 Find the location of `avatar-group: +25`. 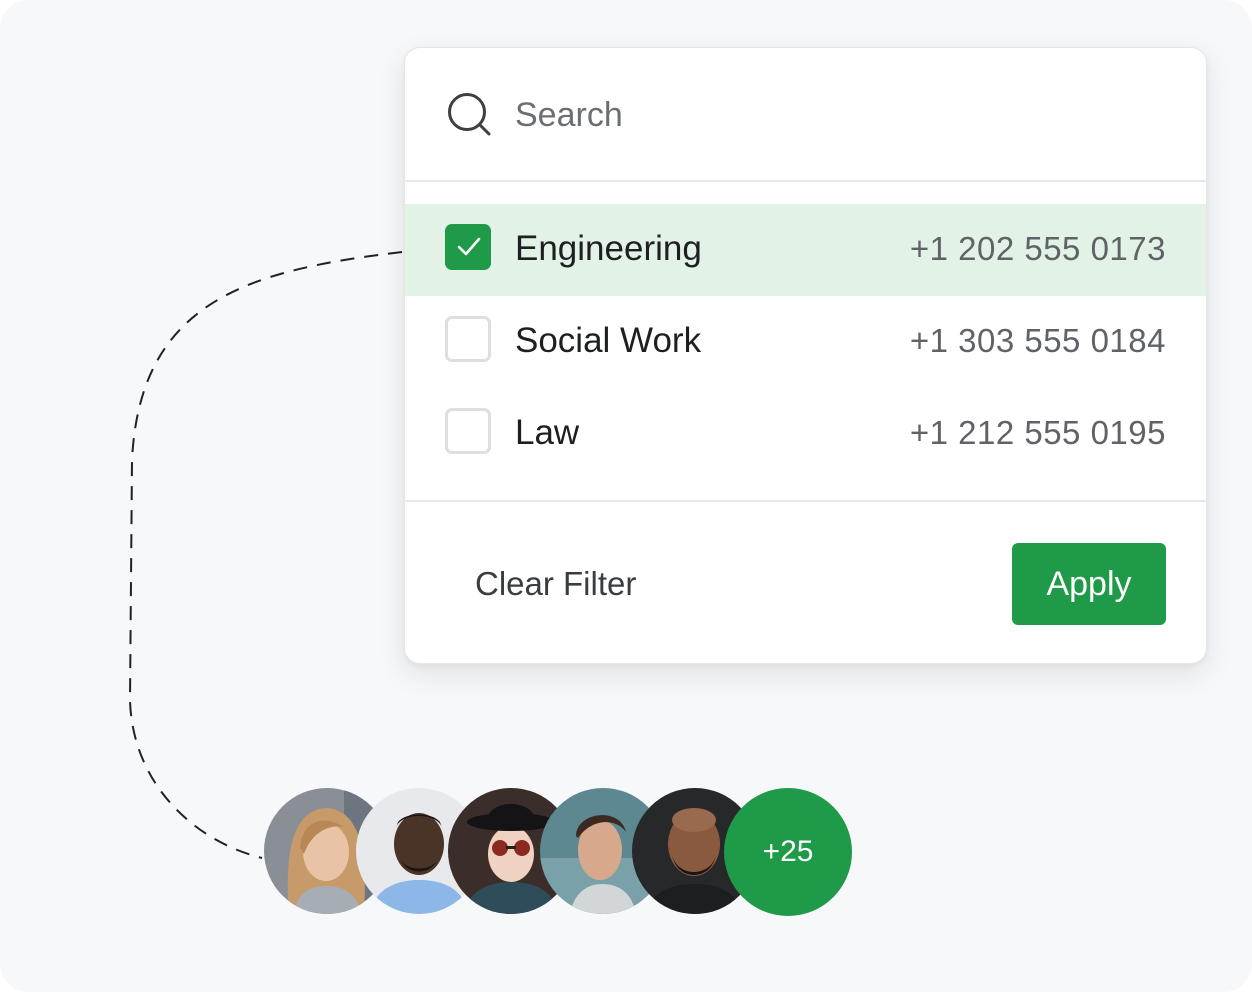

avatar-group: +25 is located at coordinates (564, 852).